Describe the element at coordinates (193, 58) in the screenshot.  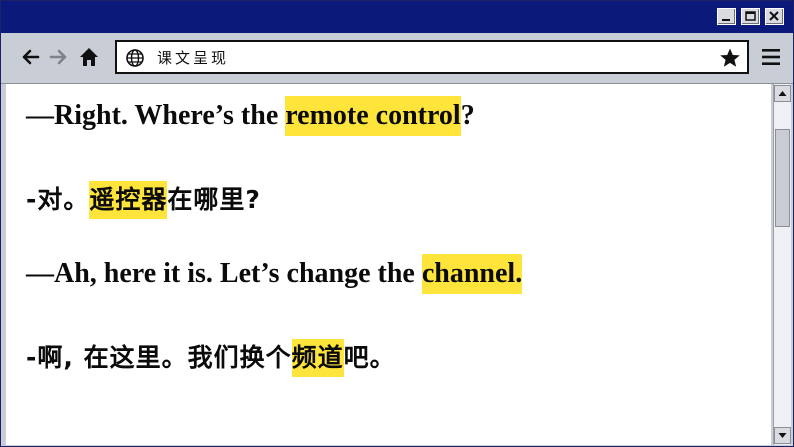
I see `address-bar-text: 课文呈现` at that location.